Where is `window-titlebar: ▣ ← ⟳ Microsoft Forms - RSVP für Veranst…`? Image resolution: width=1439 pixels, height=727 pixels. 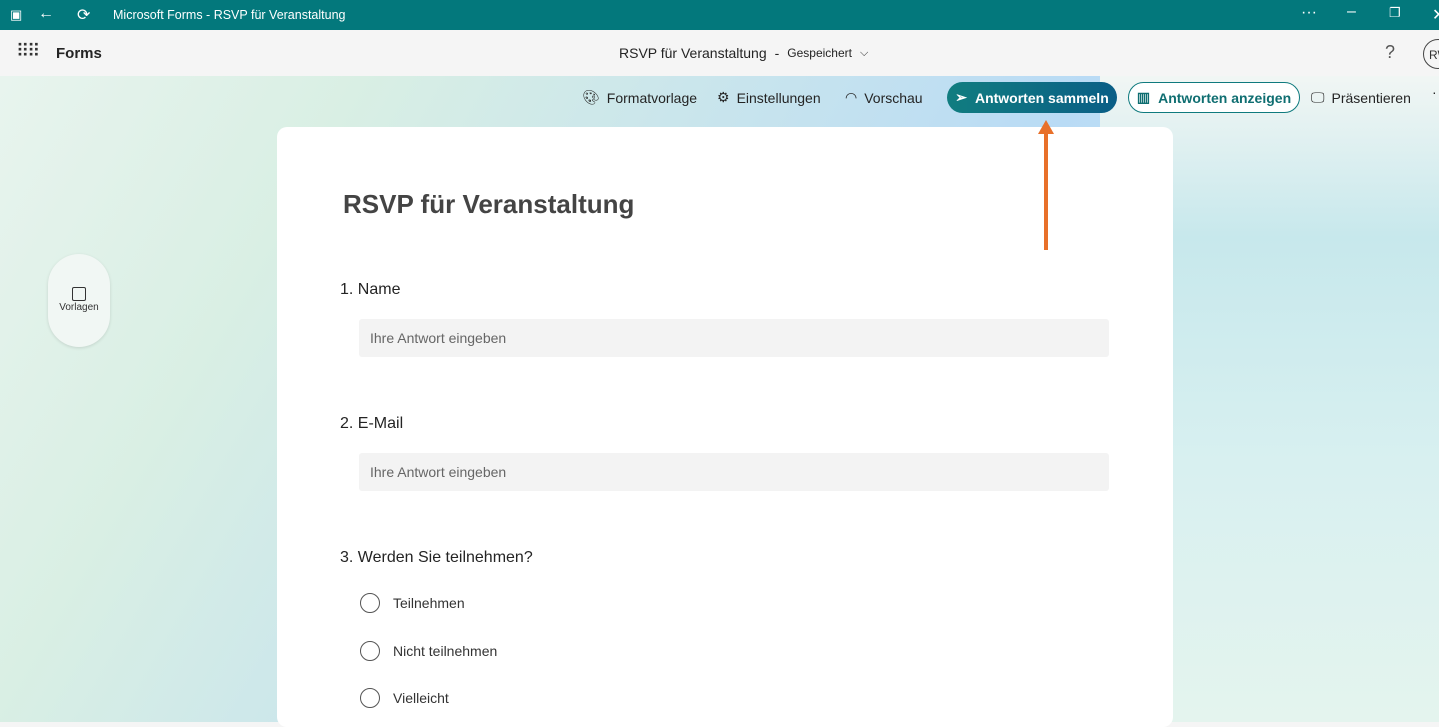 window-titlebar: ▣ ← ⟳ Microsoft Forms - RSVP für Veranst… is located at coordinates (719, 15).